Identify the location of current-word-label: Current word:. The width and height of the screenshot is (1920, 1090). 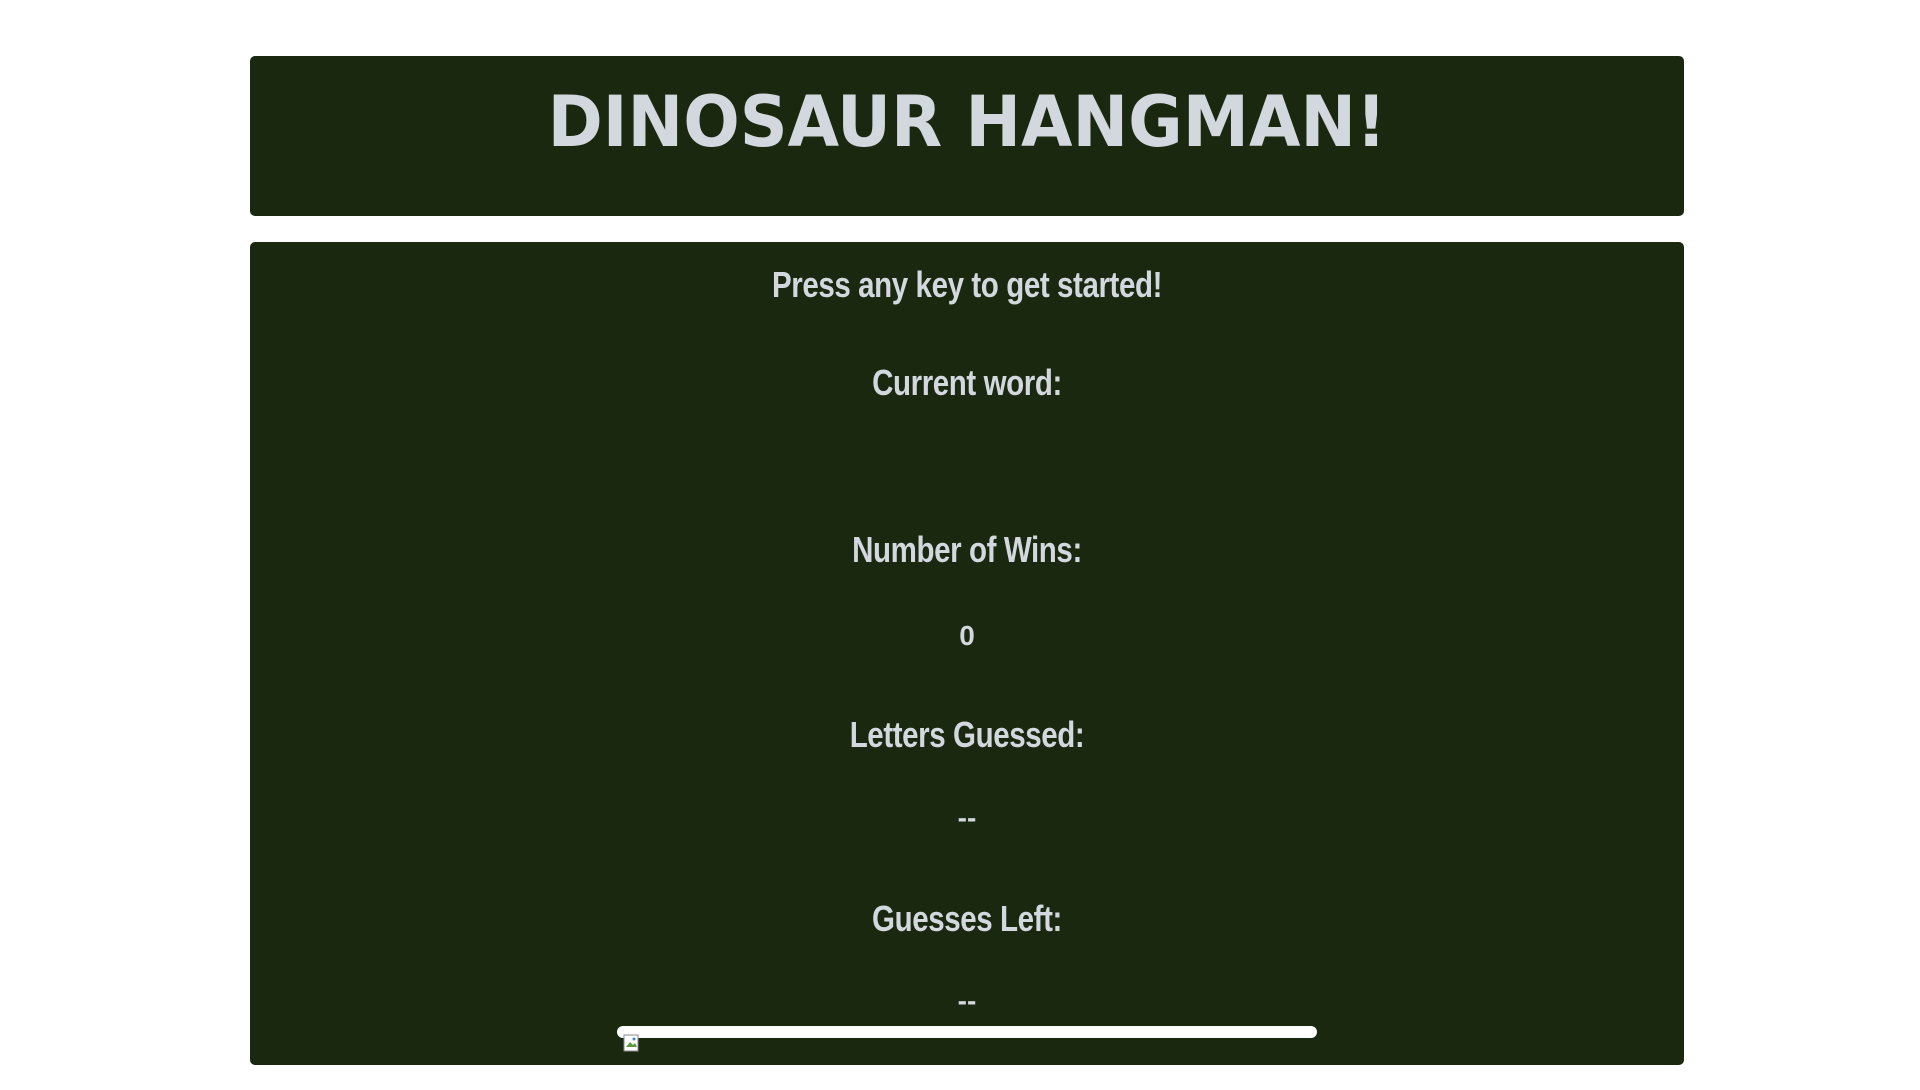
(967, 382).